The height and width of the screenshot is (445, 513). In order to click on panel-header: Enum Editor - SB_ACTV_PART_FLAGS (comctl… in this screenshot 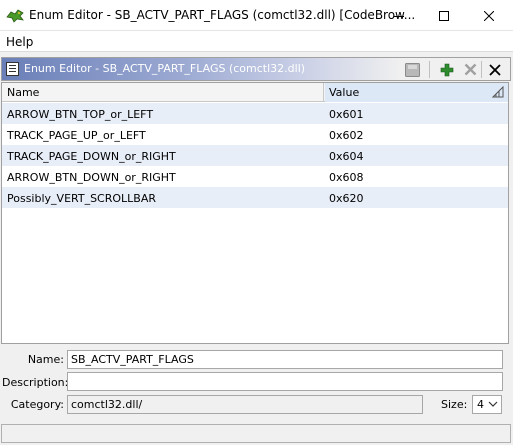, I will do `click(256, 69)`.